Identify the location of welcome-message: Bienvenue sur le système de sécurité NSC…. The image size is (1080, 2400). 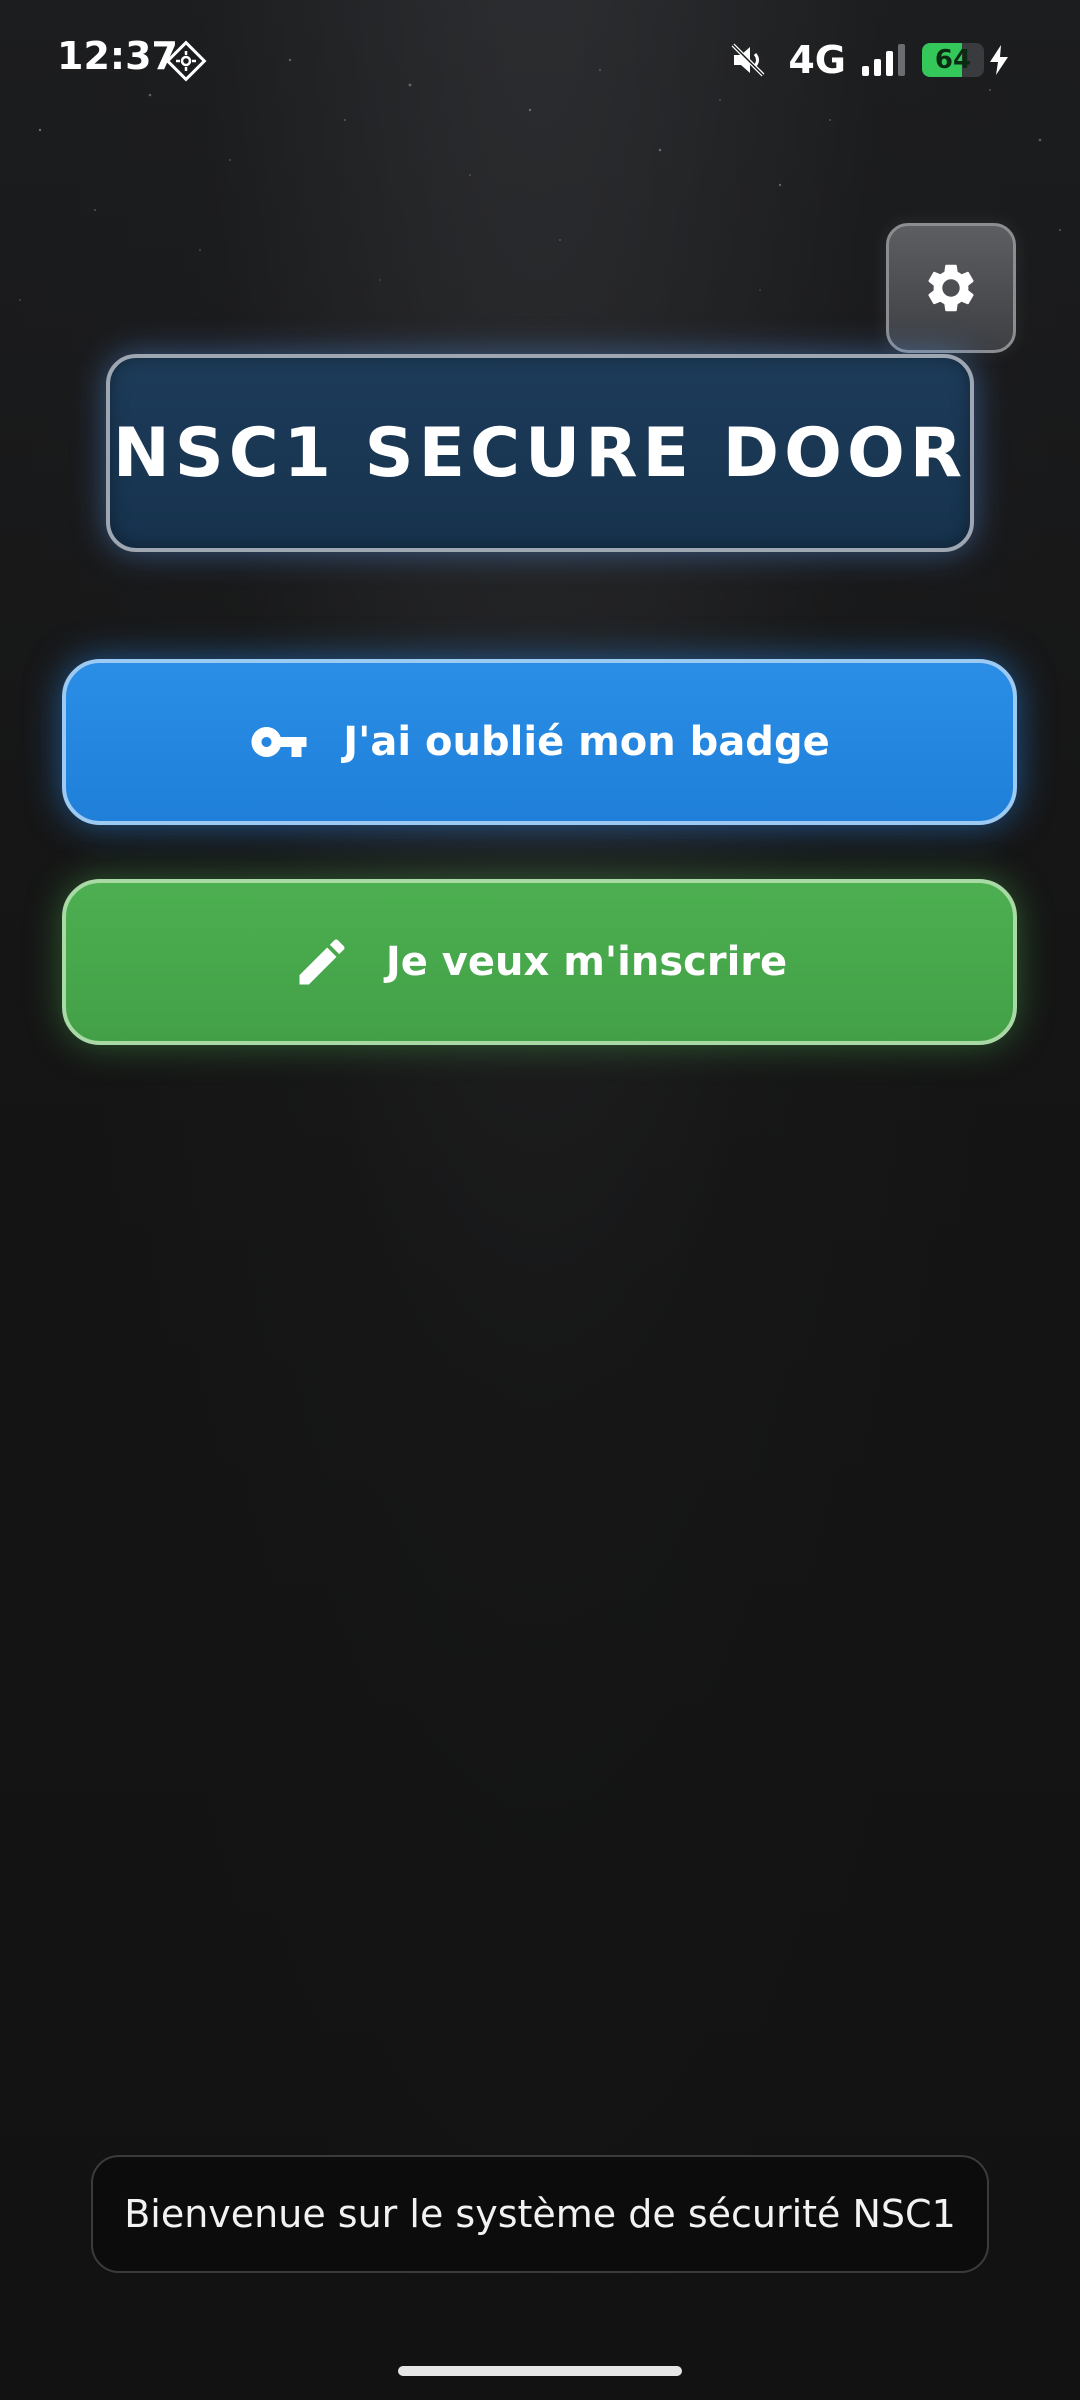
(540, 2214).